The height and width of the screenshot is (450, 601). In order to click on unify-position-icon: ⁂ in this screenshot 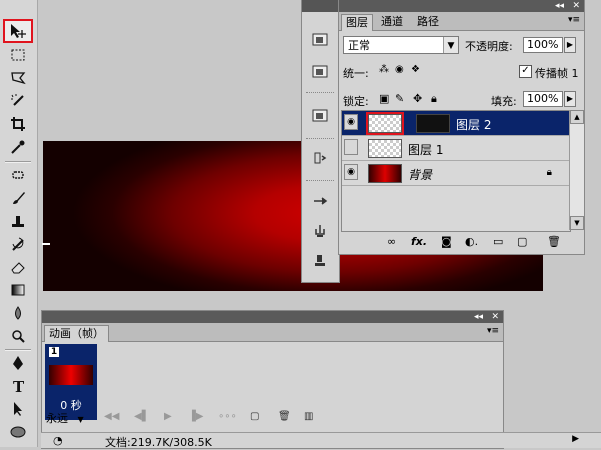, I will do `click(384, 69)`.